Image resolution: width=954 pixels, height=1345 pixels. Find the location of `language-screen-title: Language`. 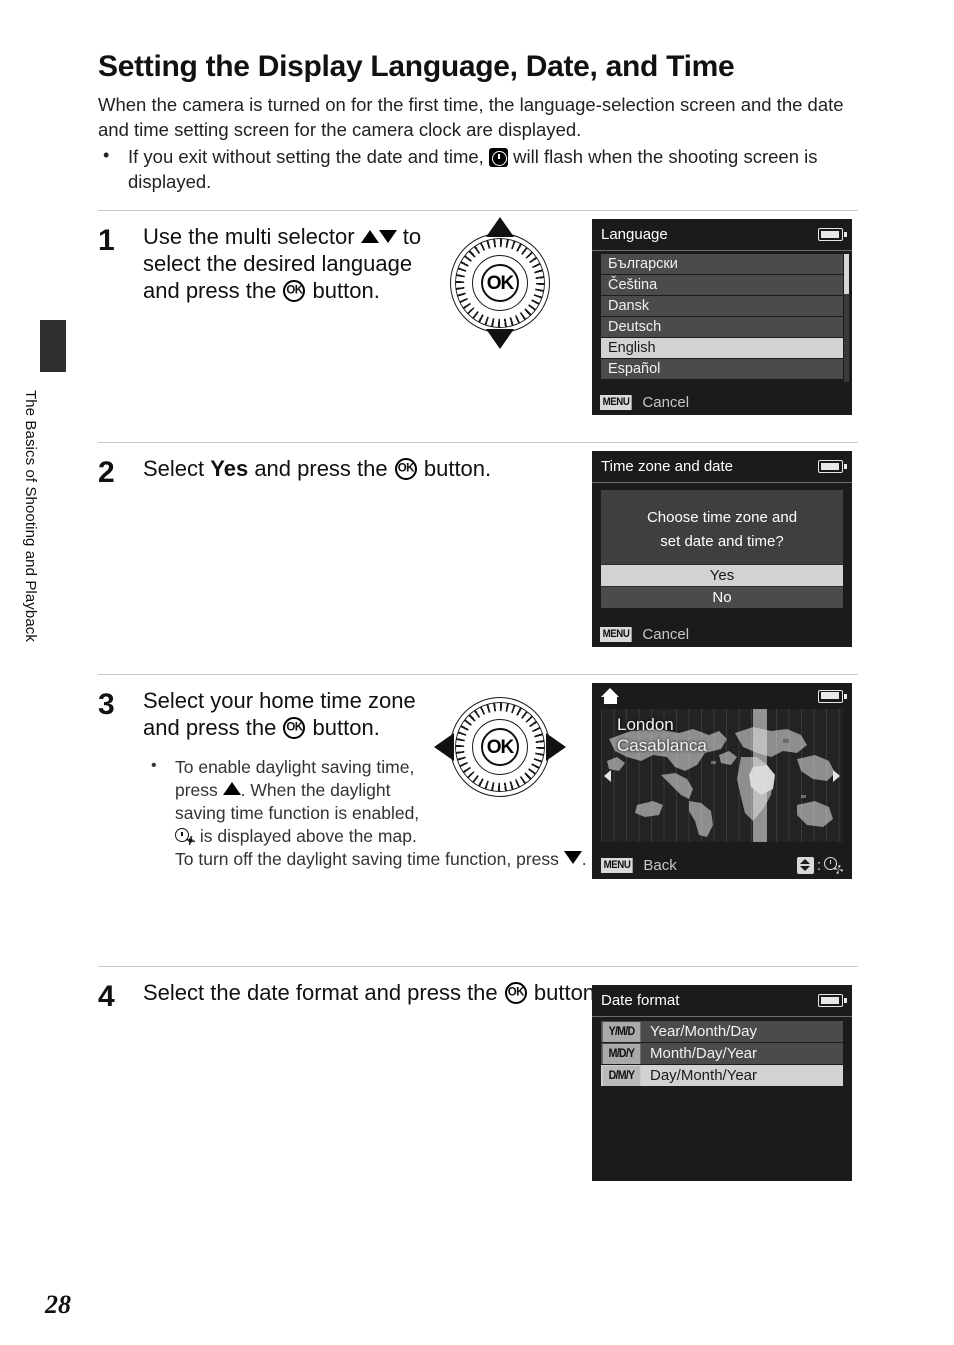

language-screen-title: Language is located at coordinates (634, 235).